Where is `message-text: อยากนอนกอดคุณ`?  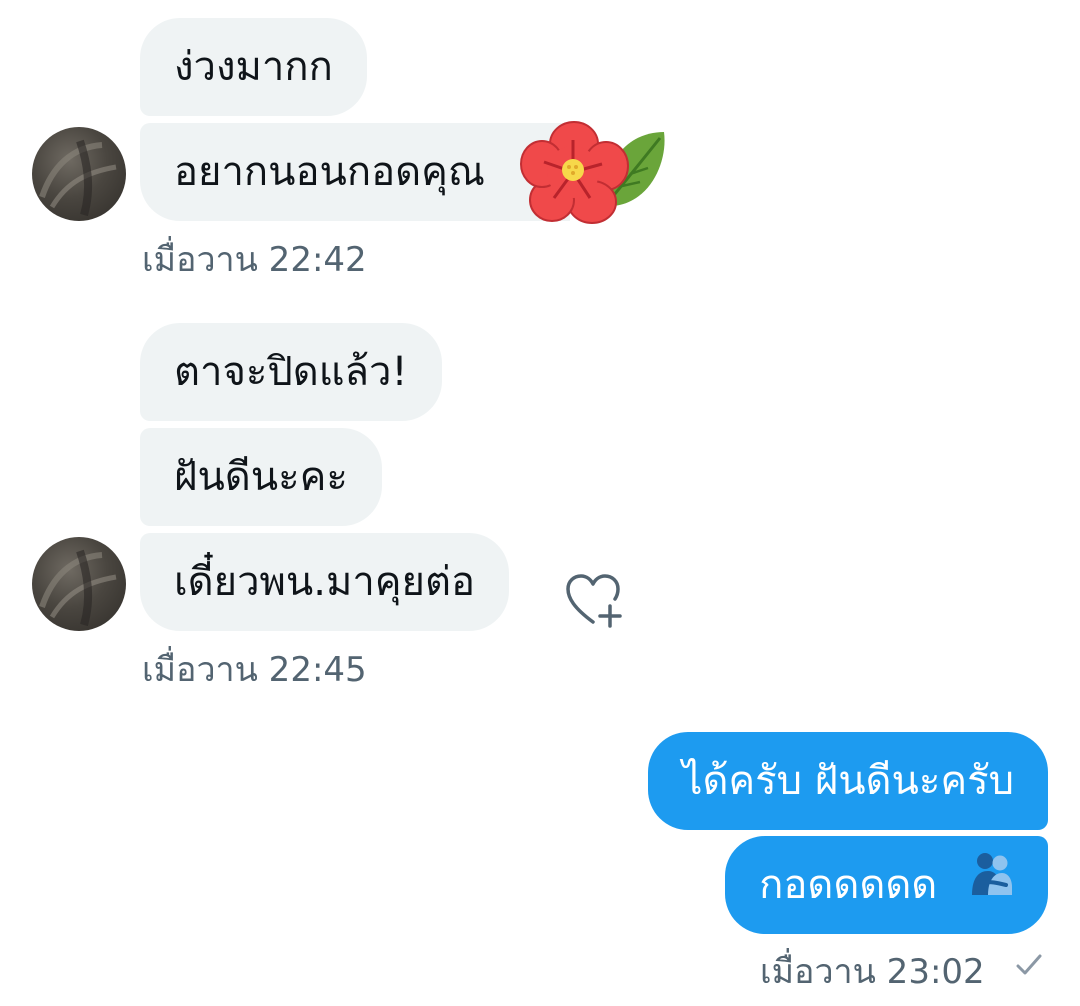
message-text: อยากนอนกอดคุณ is located at coordinates (329, 172).